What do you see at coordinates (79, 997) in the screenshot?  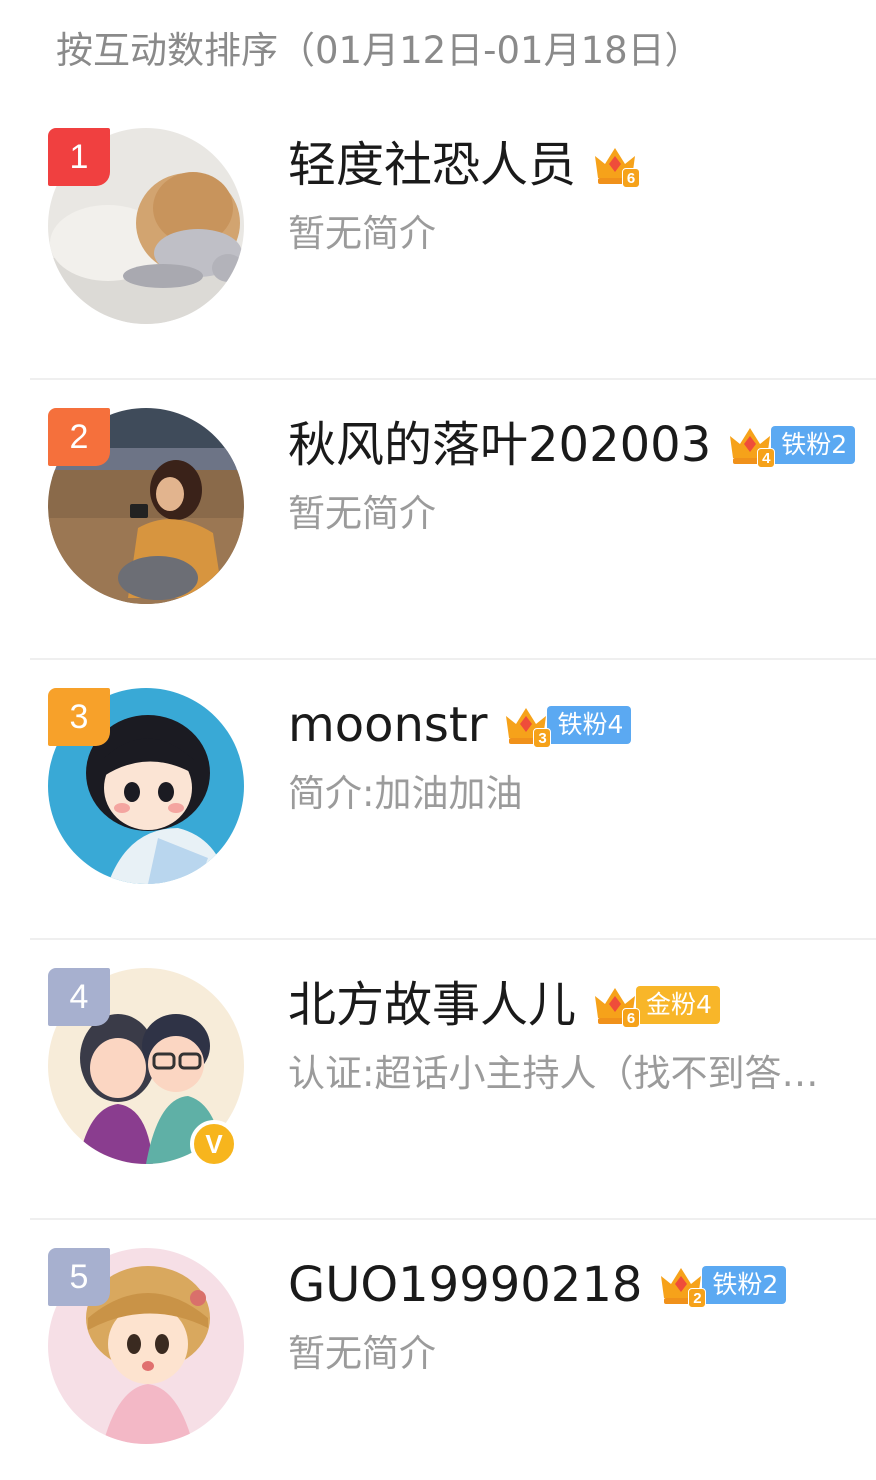 I see `rank-badge: 4` at bounding box center [79, 997].